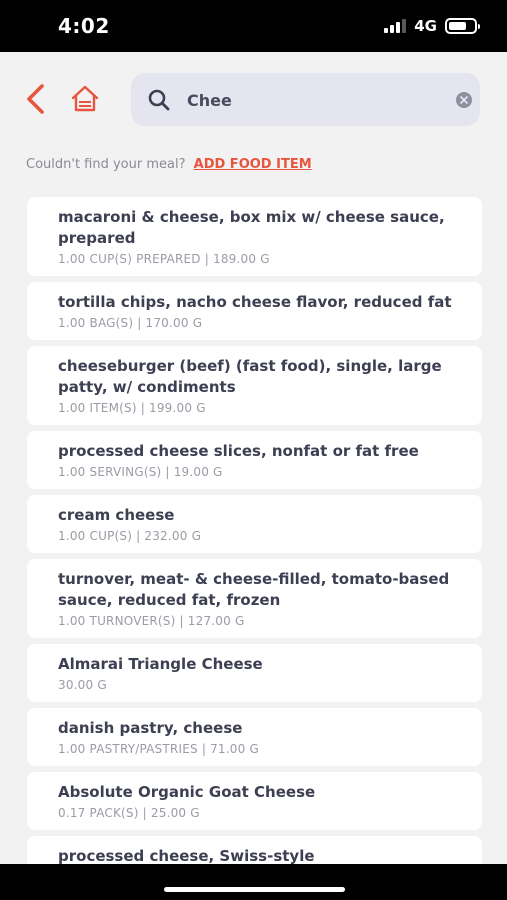 The image size is (507, 900). Describe the element at coordinates (395, 26) in the screenshot. I see `cellular-signal-icon` at that location.